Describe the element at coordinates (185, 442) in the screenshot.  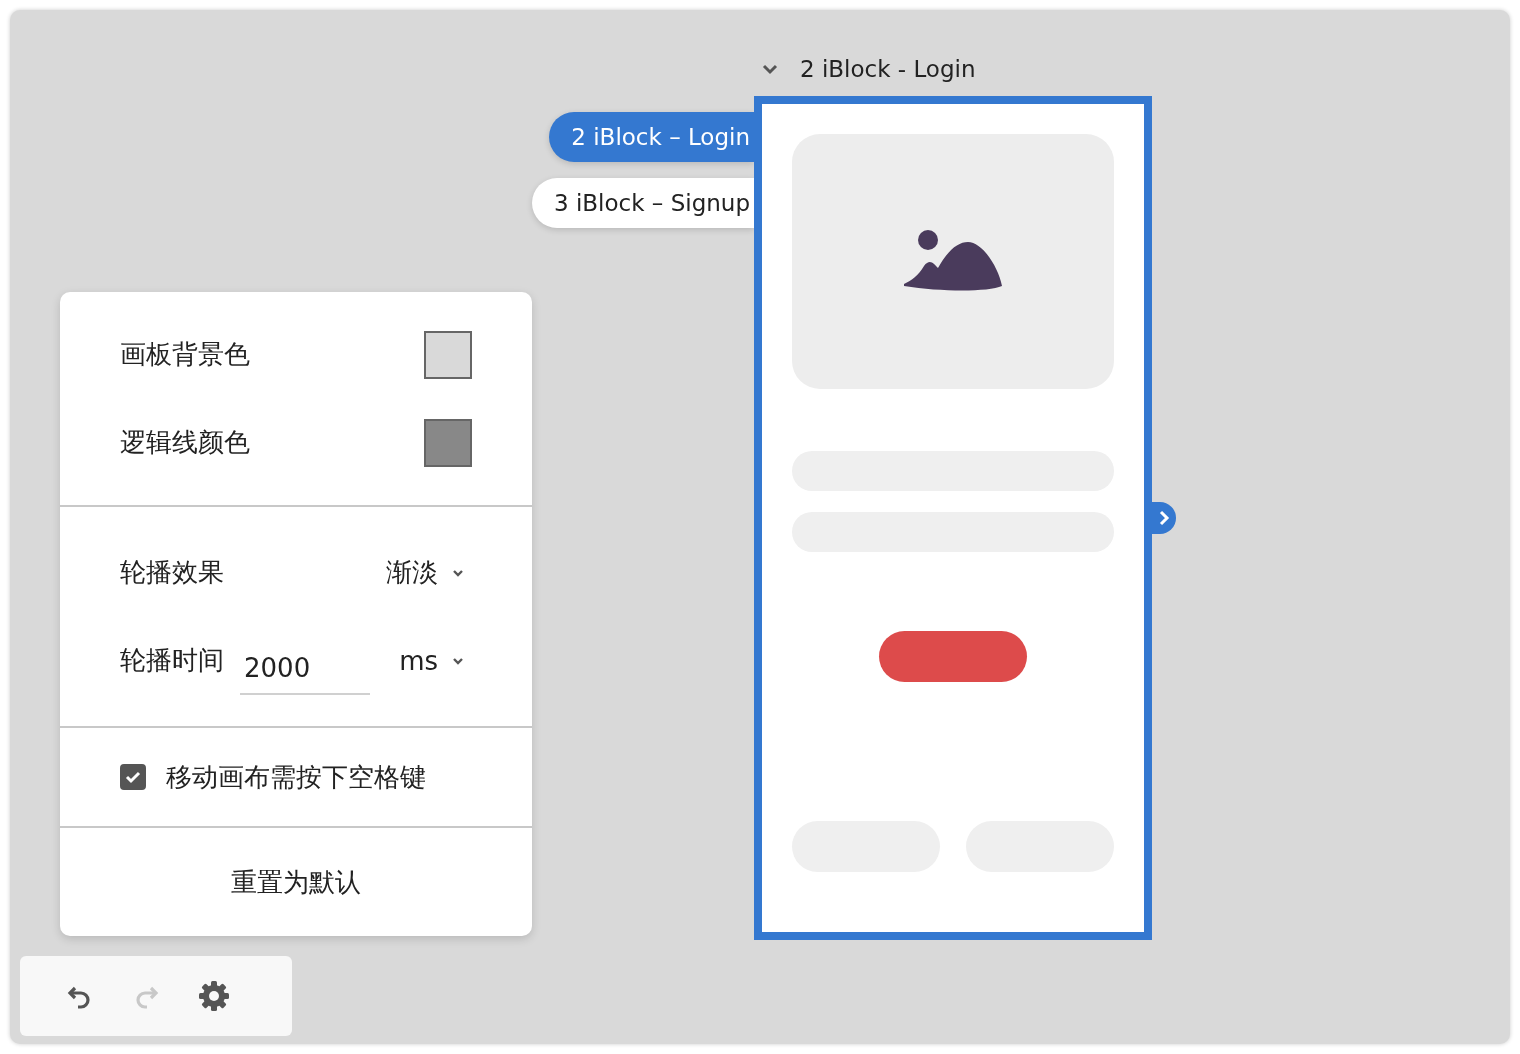
I see `setting-label: 逻辑线颜色` at that location.